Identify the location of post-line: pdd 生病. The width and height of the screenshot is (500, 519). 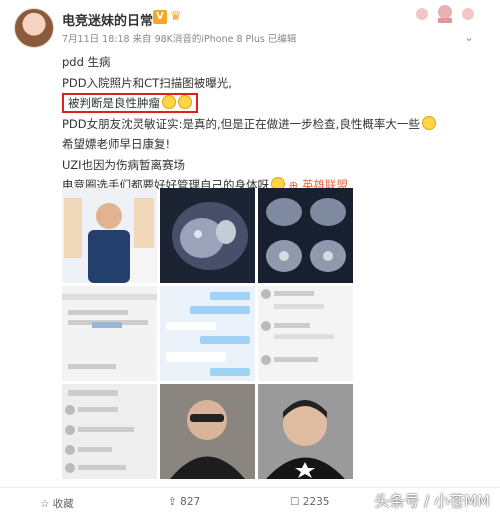
(86, 62).